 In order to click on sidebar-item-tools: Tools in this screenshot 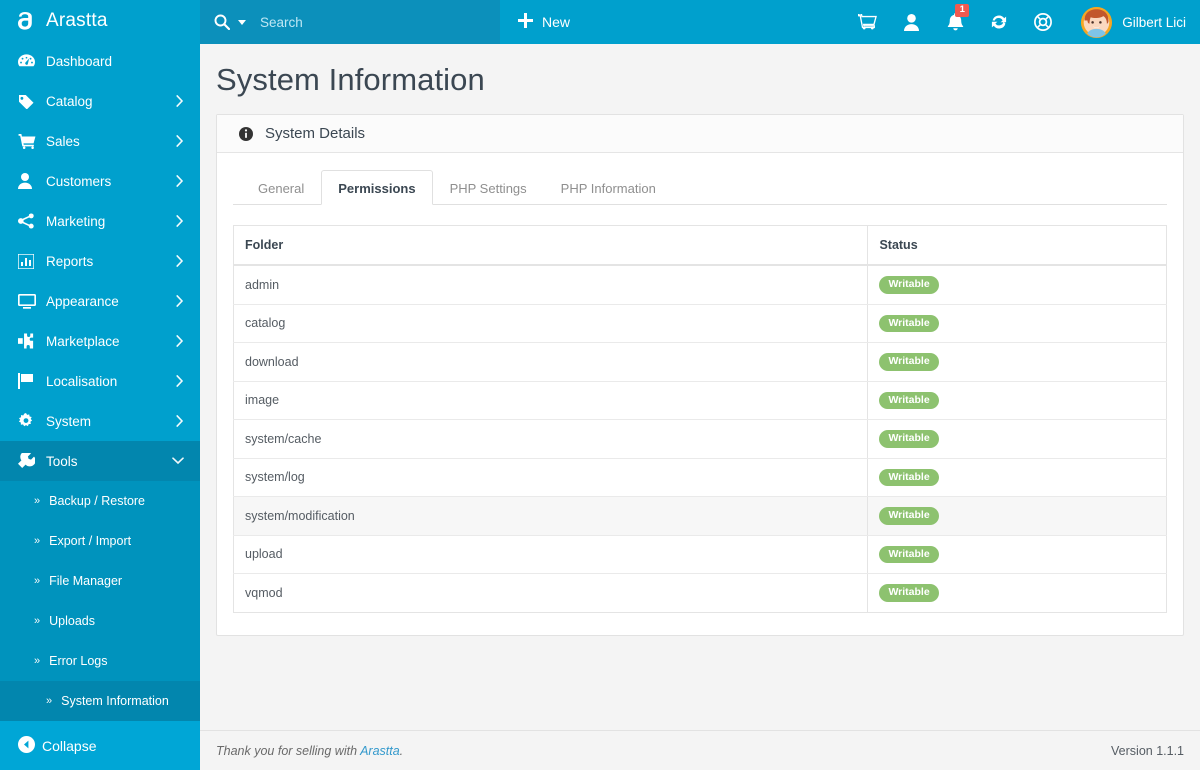, I will do `click(100, 461)`.